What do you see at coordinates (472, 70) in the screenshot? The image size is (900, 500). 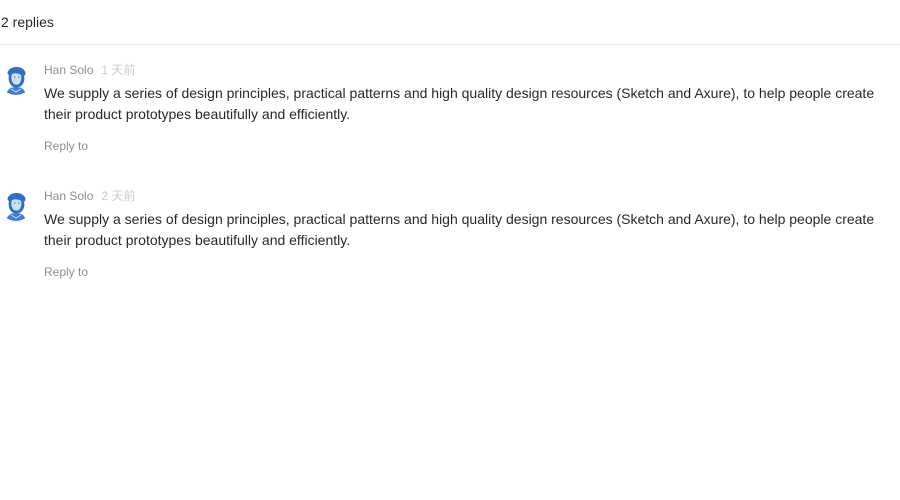 I see `comment-author: Han Solo 1 天前` at bounding box center [472, 70].